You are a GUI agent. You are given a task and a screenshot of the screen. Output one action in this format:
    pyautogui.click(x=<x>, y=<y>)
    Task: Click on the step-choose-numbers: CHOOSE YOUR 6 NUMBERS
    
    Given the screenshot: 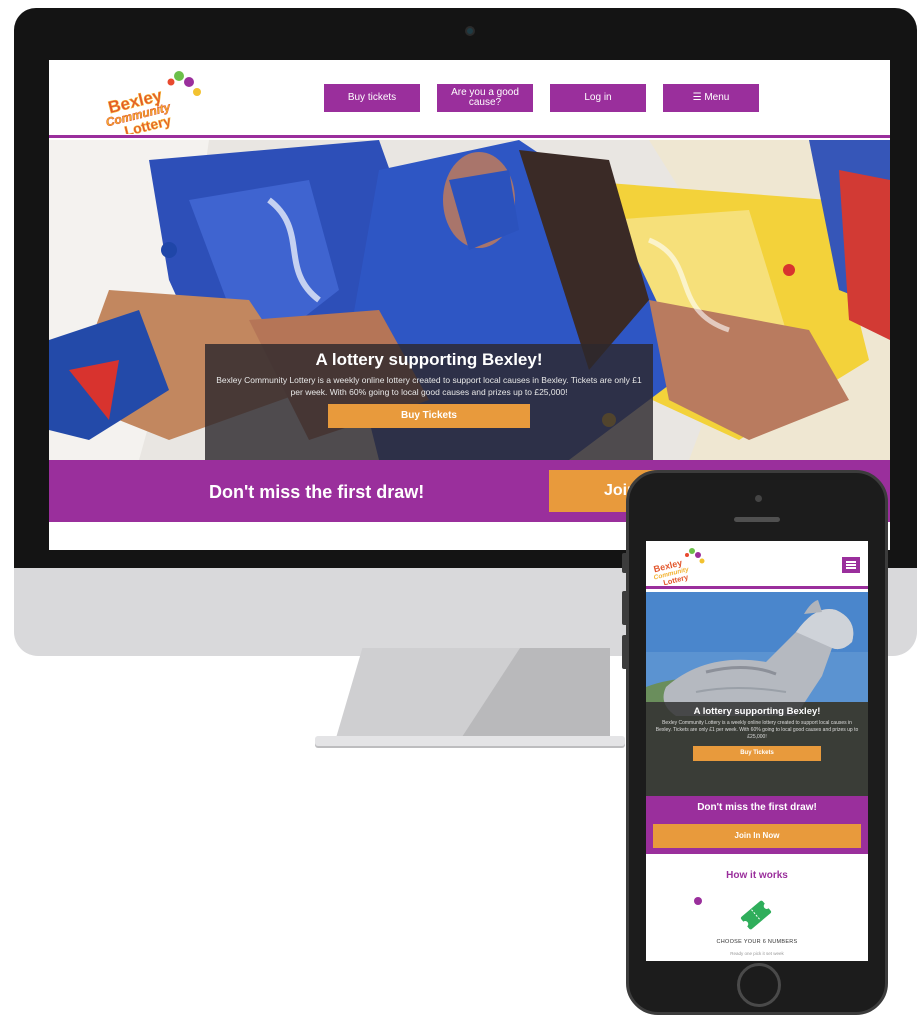 What is the action you would take?
    pyautogui.click(x=757, y=942)
    